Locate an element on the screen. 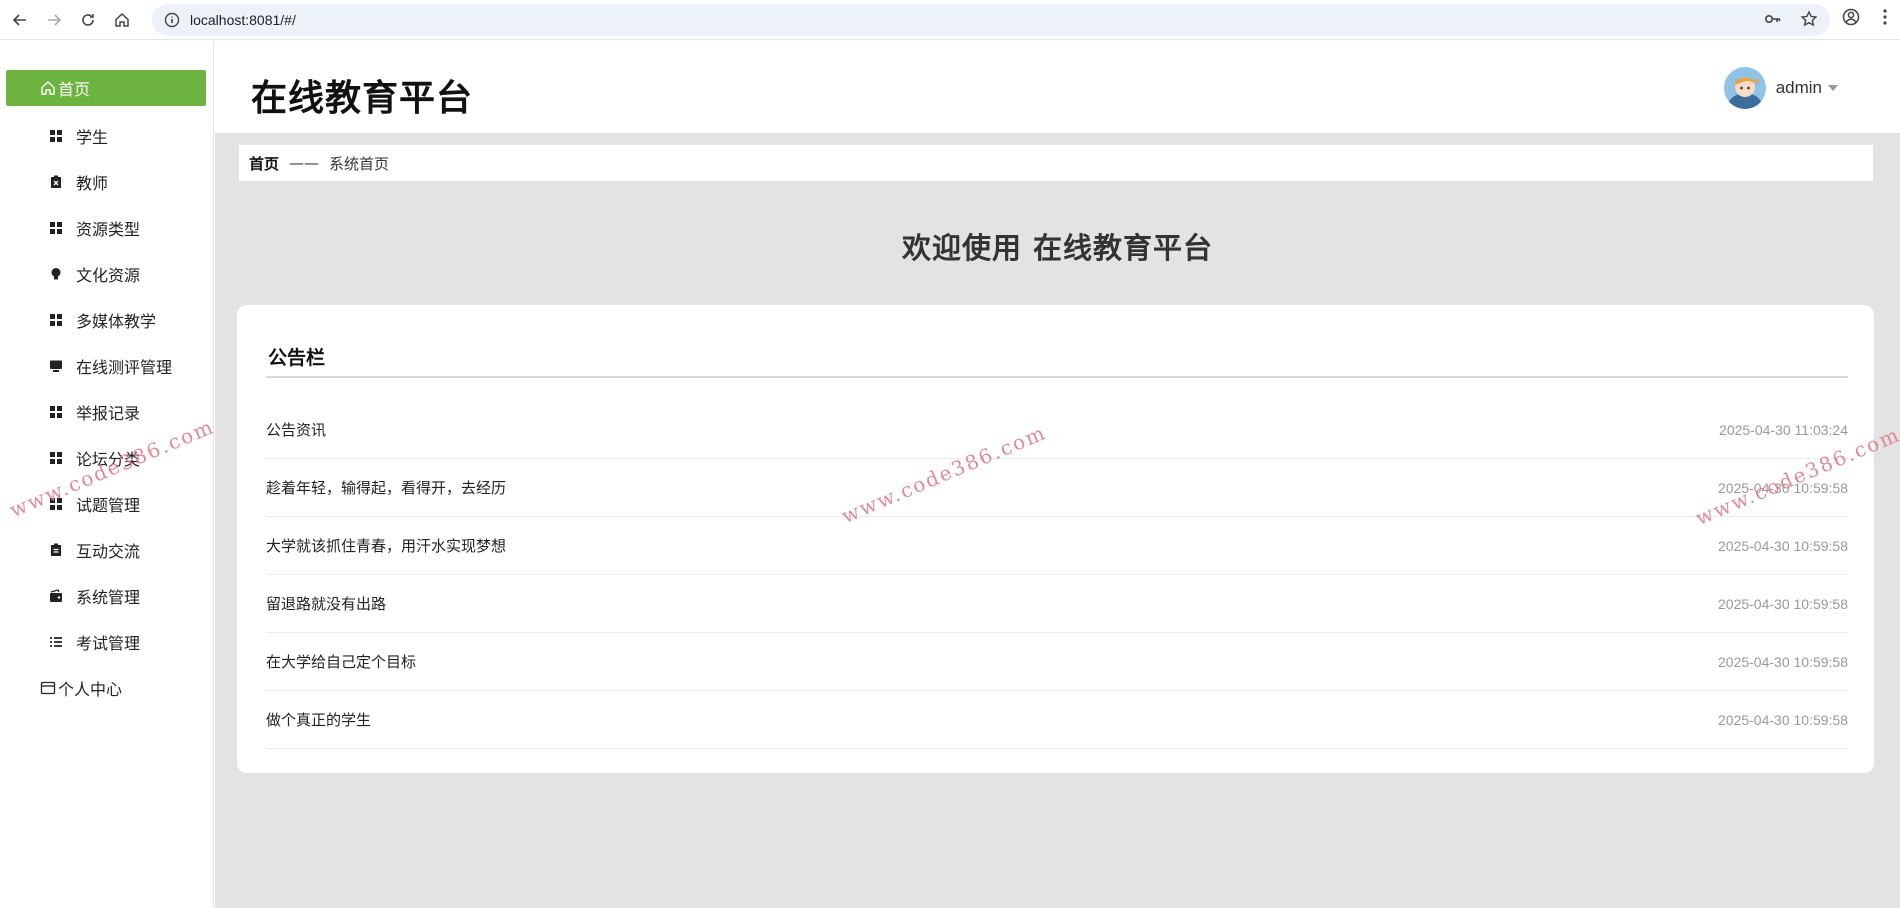  key-icon is located at coordinates (1773, 19).